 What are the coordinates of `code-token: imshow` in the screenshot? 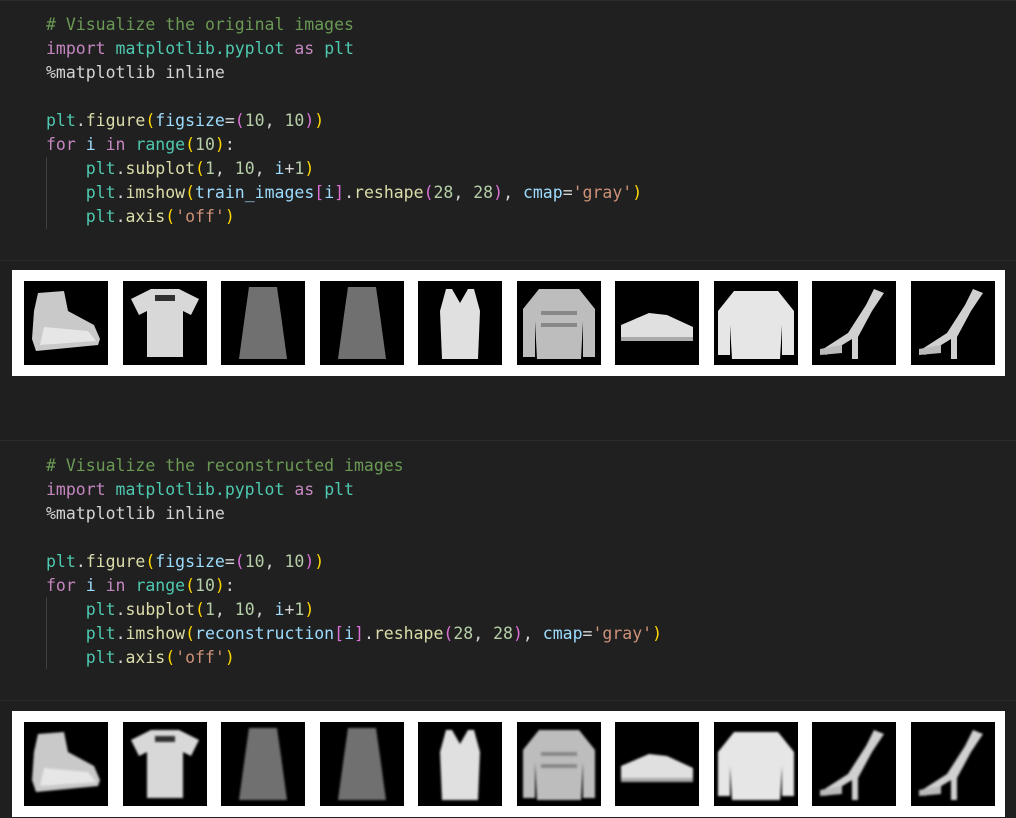 It's located at (155, 192).